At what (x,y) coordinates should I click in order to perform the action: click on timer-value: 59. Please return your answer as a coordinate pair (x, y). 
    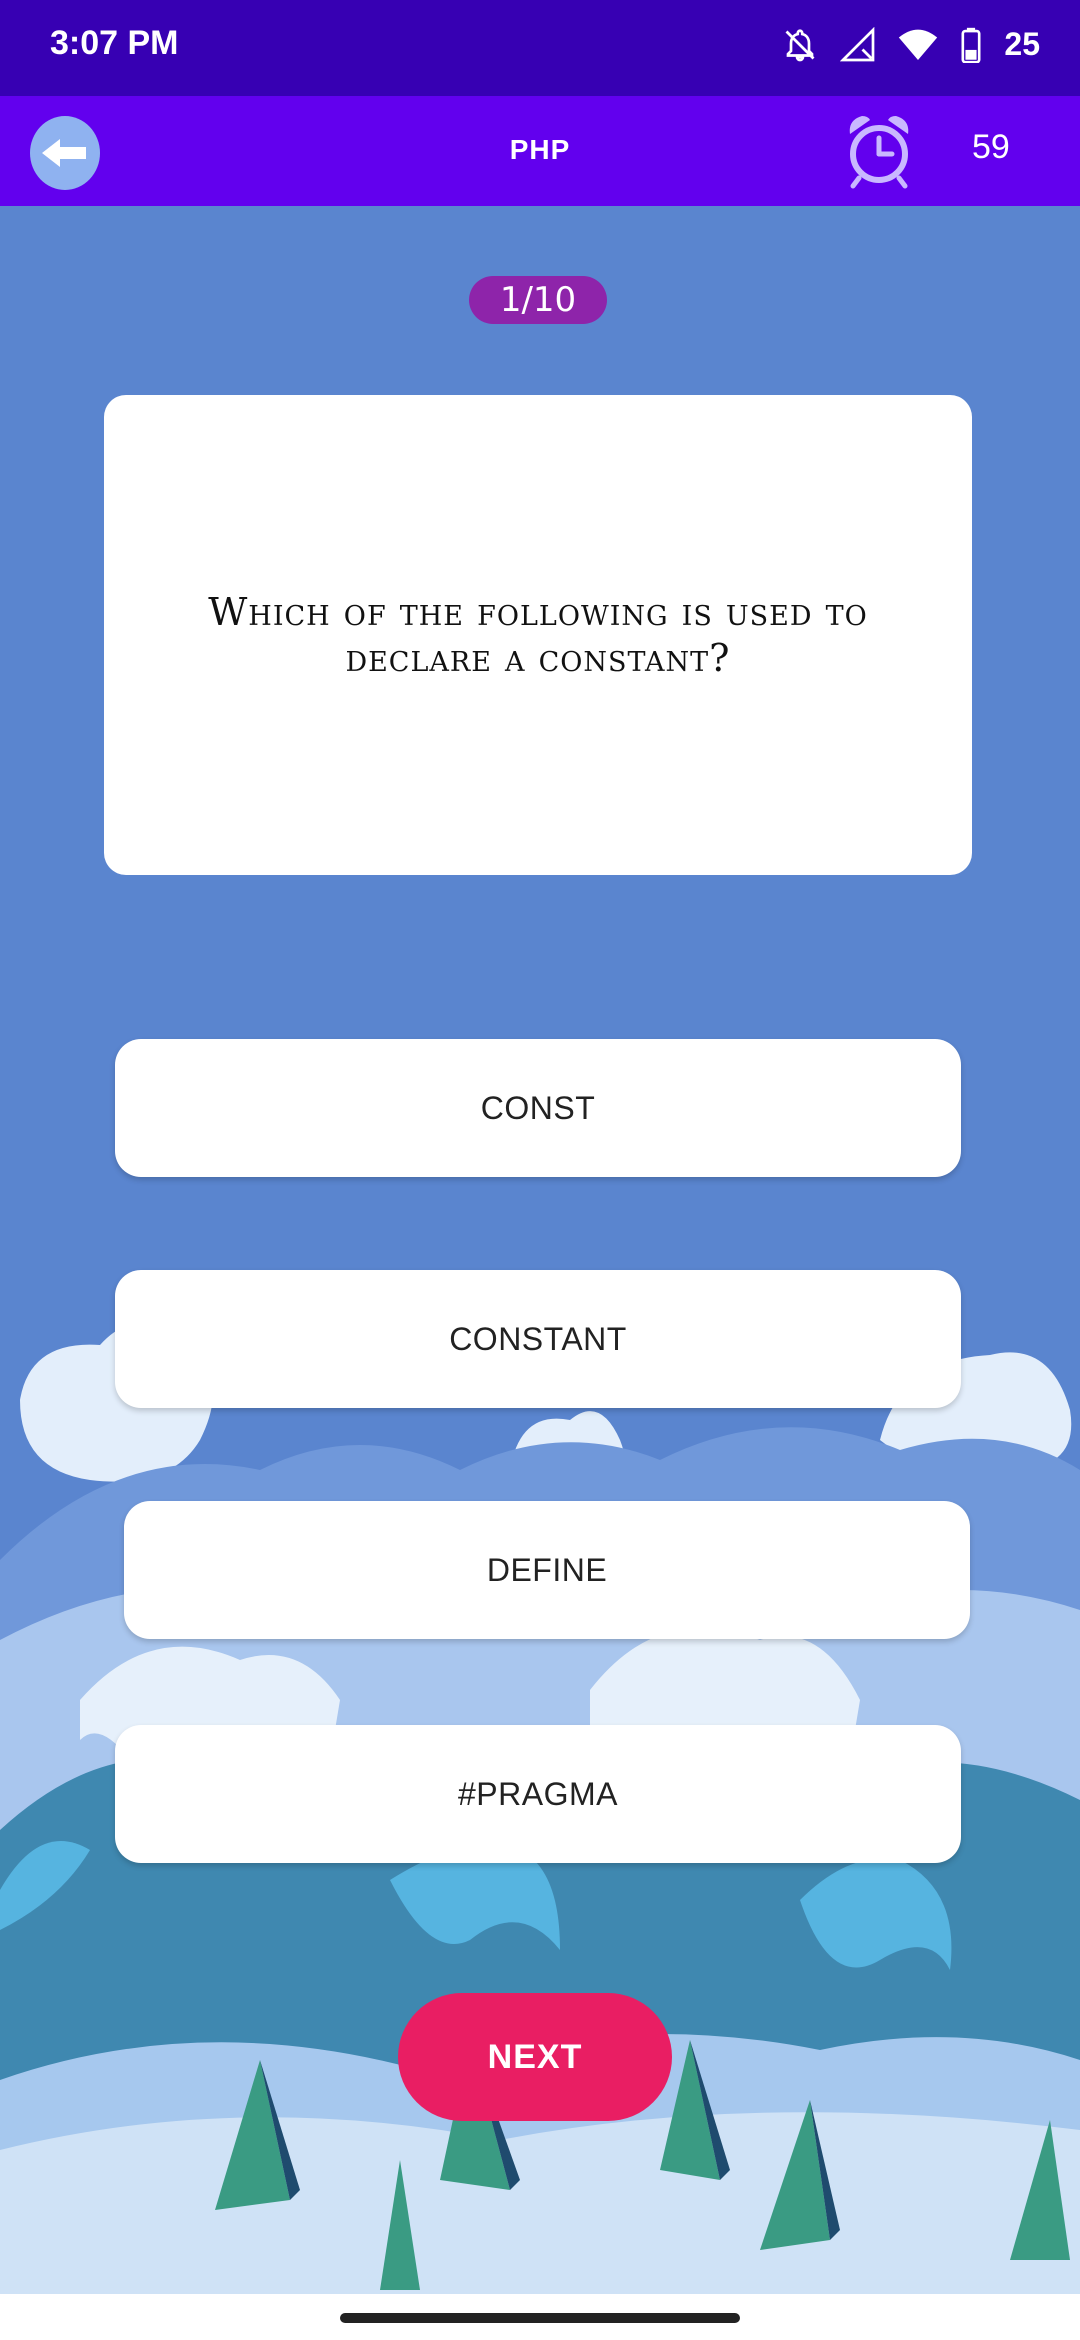
    Looking at the image, I should click on (991, 147).